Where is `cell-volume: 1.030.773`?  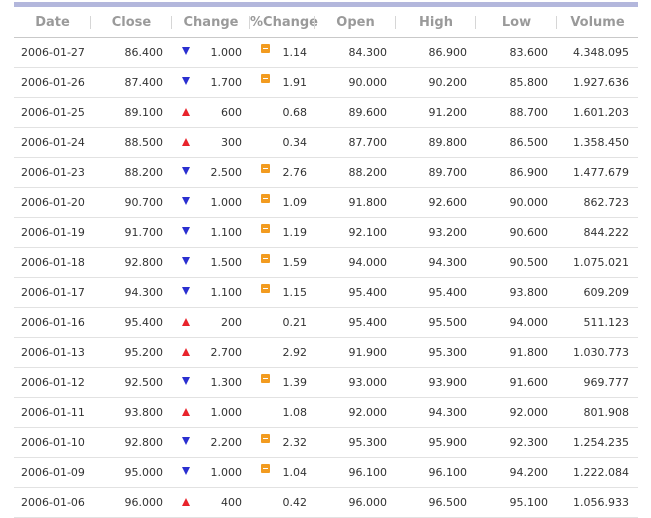 cell-volume: 1.030.773 is located at coordinates (597, 352).